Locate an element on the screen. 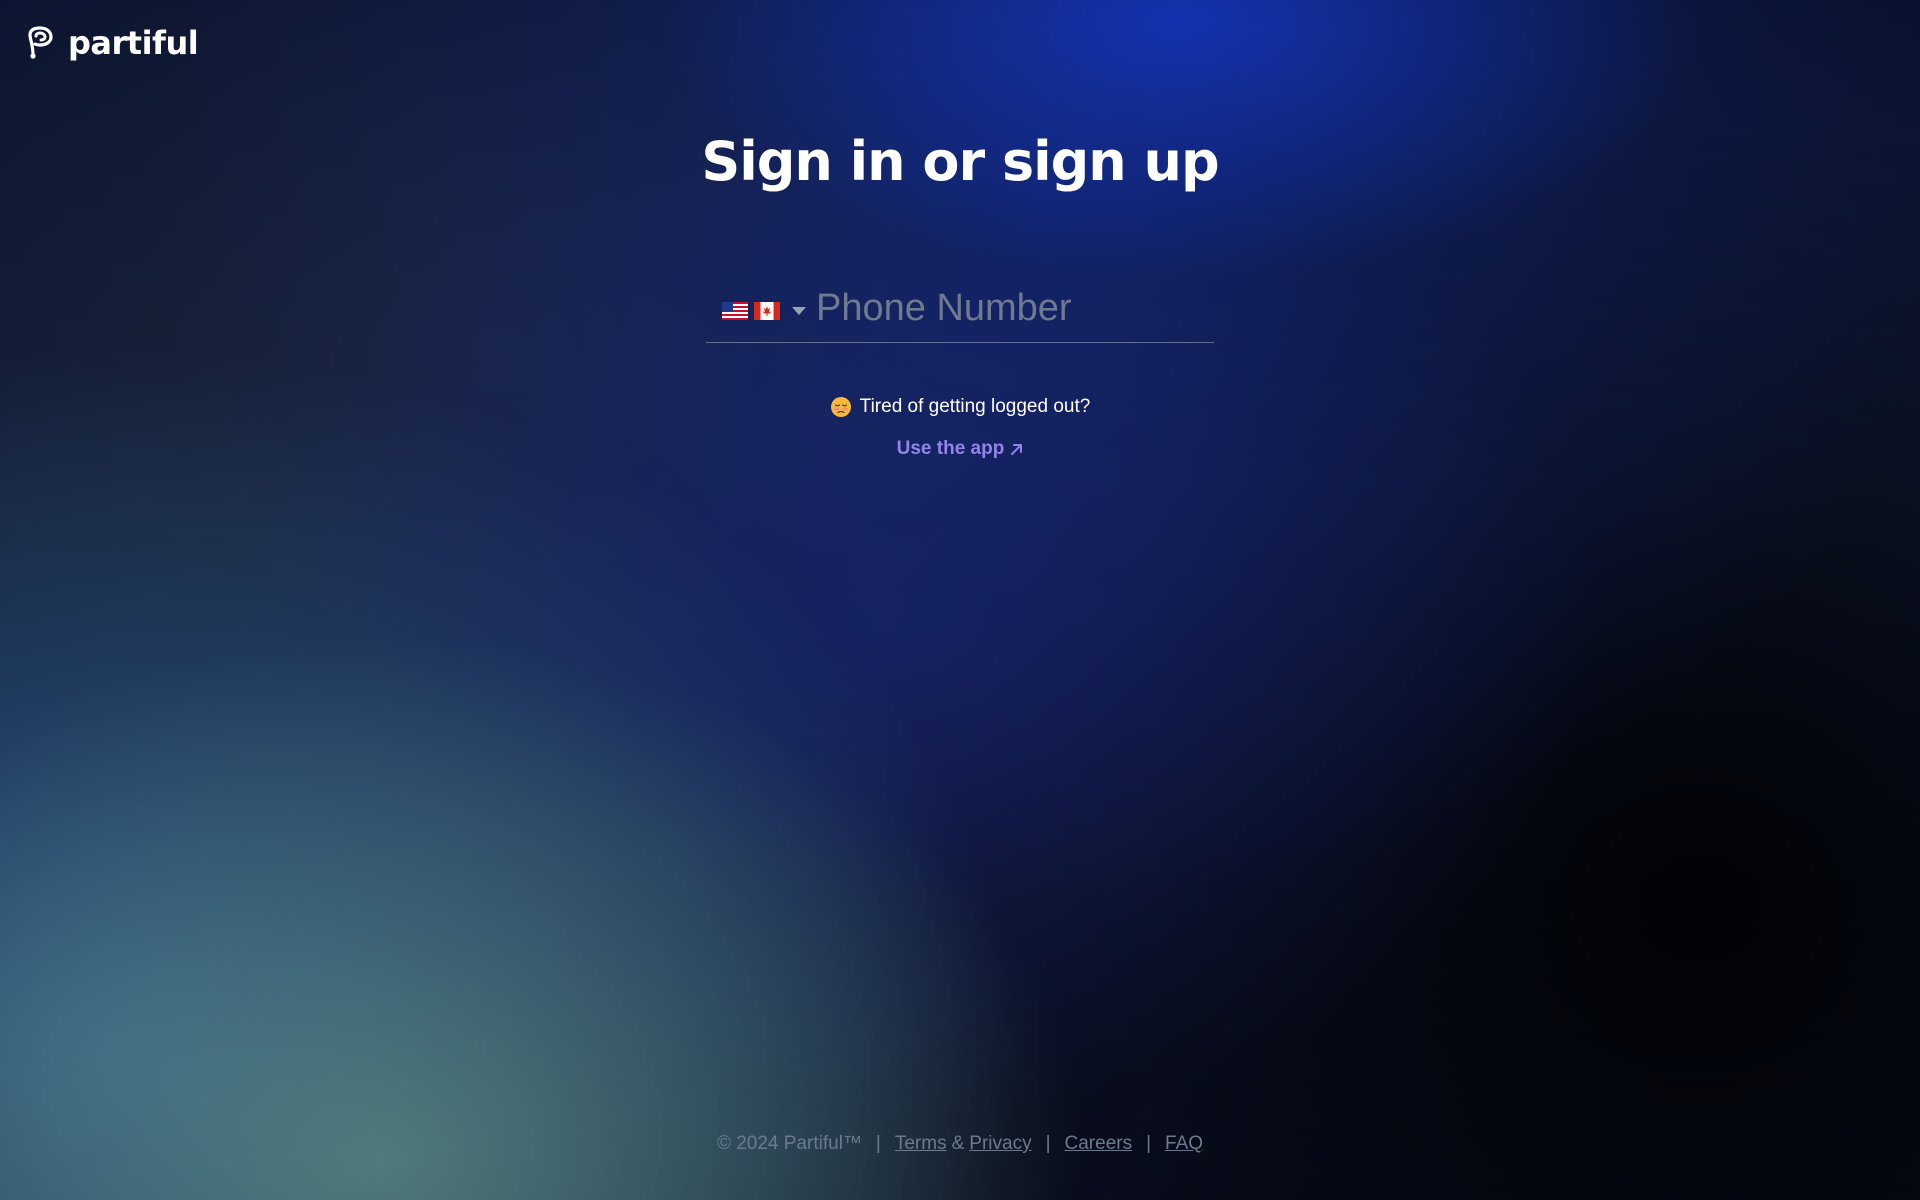  arrow-up-right-icon is located at coordinates (1017, 449).